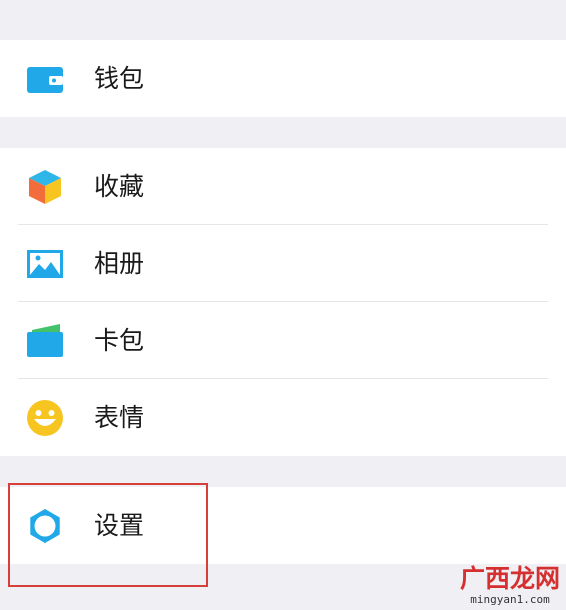 The image size is (566, 610). What do you see at coordinates (509, 578) in the screenshot?
I see `watermark-brand: 广西龙网` at bounding box center [509, 578].